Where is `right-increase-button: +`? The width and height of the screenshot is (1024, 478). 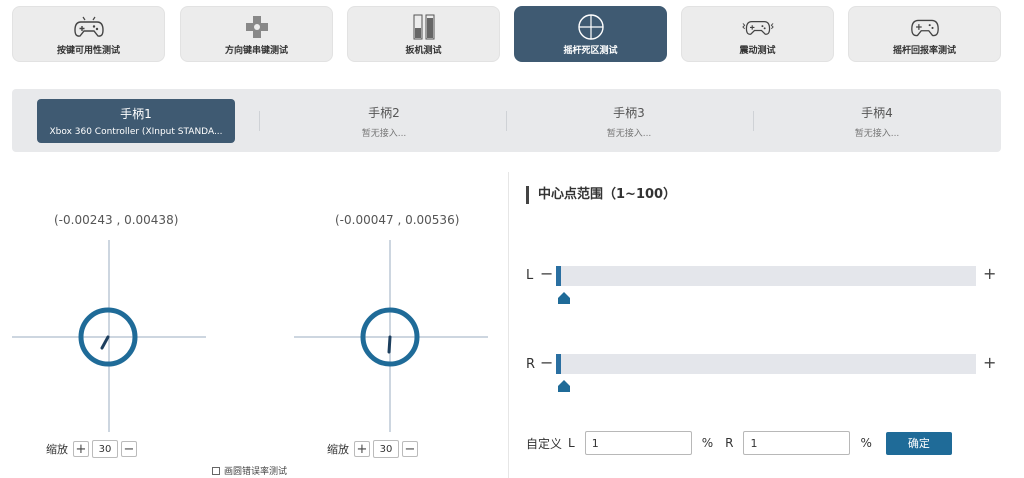
right-increase-button: + is located at coordinates (989, 362).